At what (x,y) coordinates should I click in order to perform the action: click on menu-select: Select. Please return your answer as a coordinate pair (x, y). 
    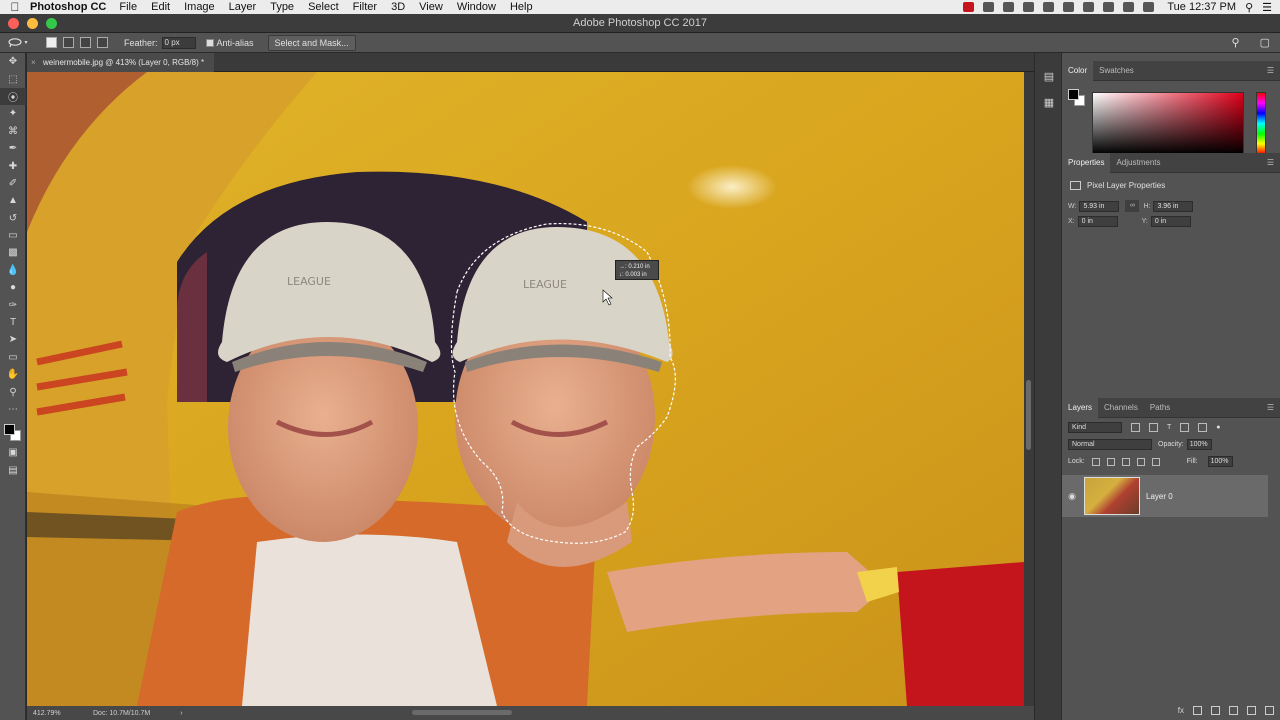
    Looking at the image, I should click on (323, 7).